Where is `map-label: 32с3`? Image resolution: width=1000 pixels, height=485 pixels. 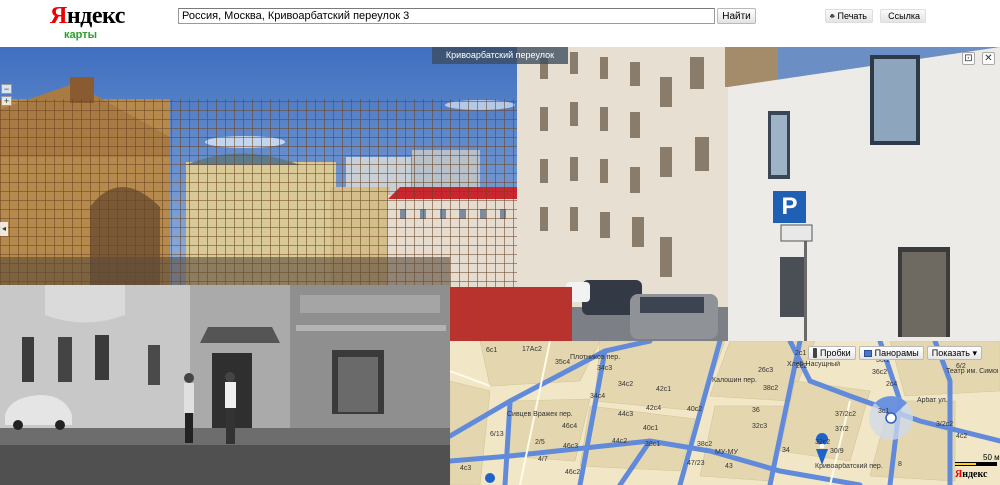 map-label: 32с3 is located at coordinates (760, 426).